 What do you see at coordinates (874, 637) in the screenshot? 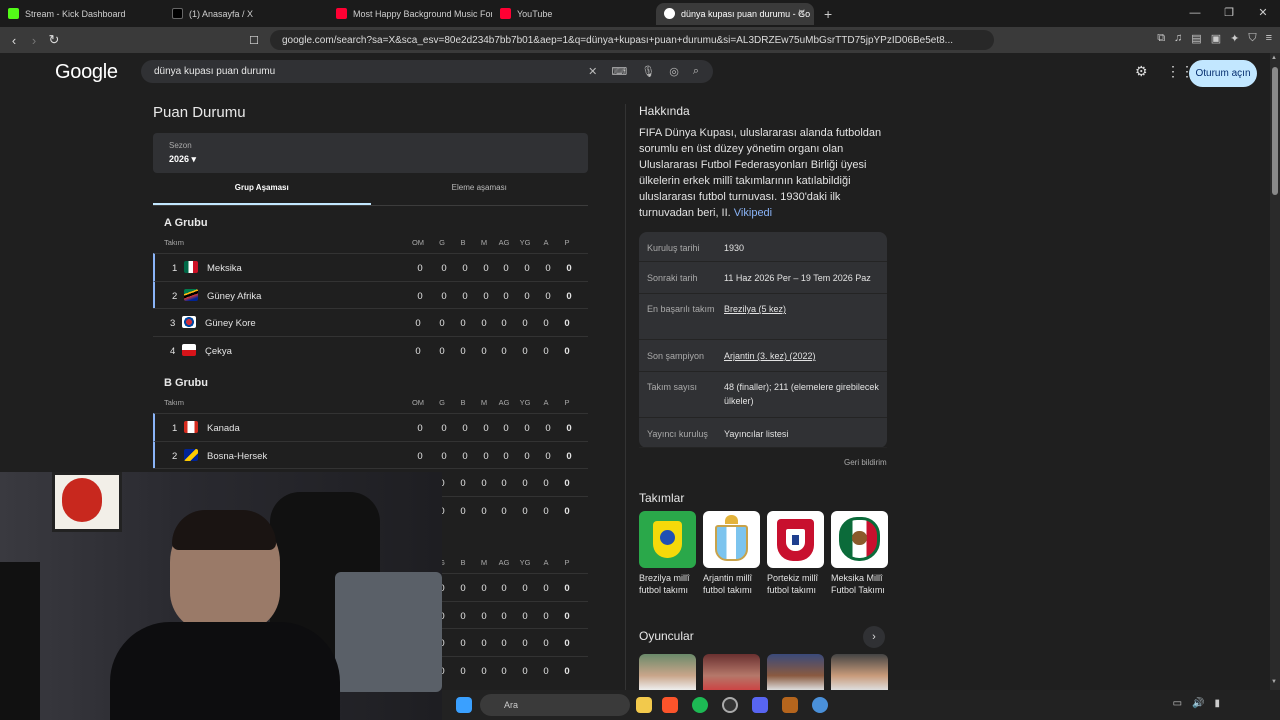
I see `next-arrow-icon: ›` at bounding box center [874, 637].